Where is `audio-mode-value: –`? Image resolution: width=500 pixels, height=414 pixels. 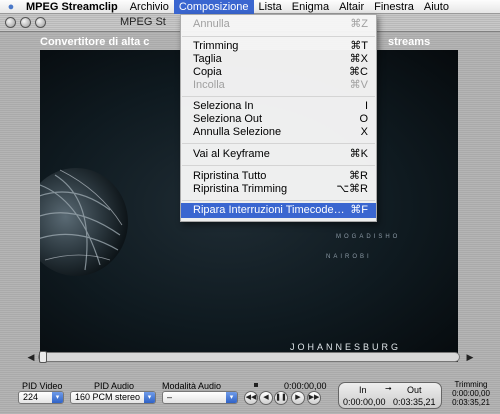 audio-mode-value: – is located at coordinates (170, 397).